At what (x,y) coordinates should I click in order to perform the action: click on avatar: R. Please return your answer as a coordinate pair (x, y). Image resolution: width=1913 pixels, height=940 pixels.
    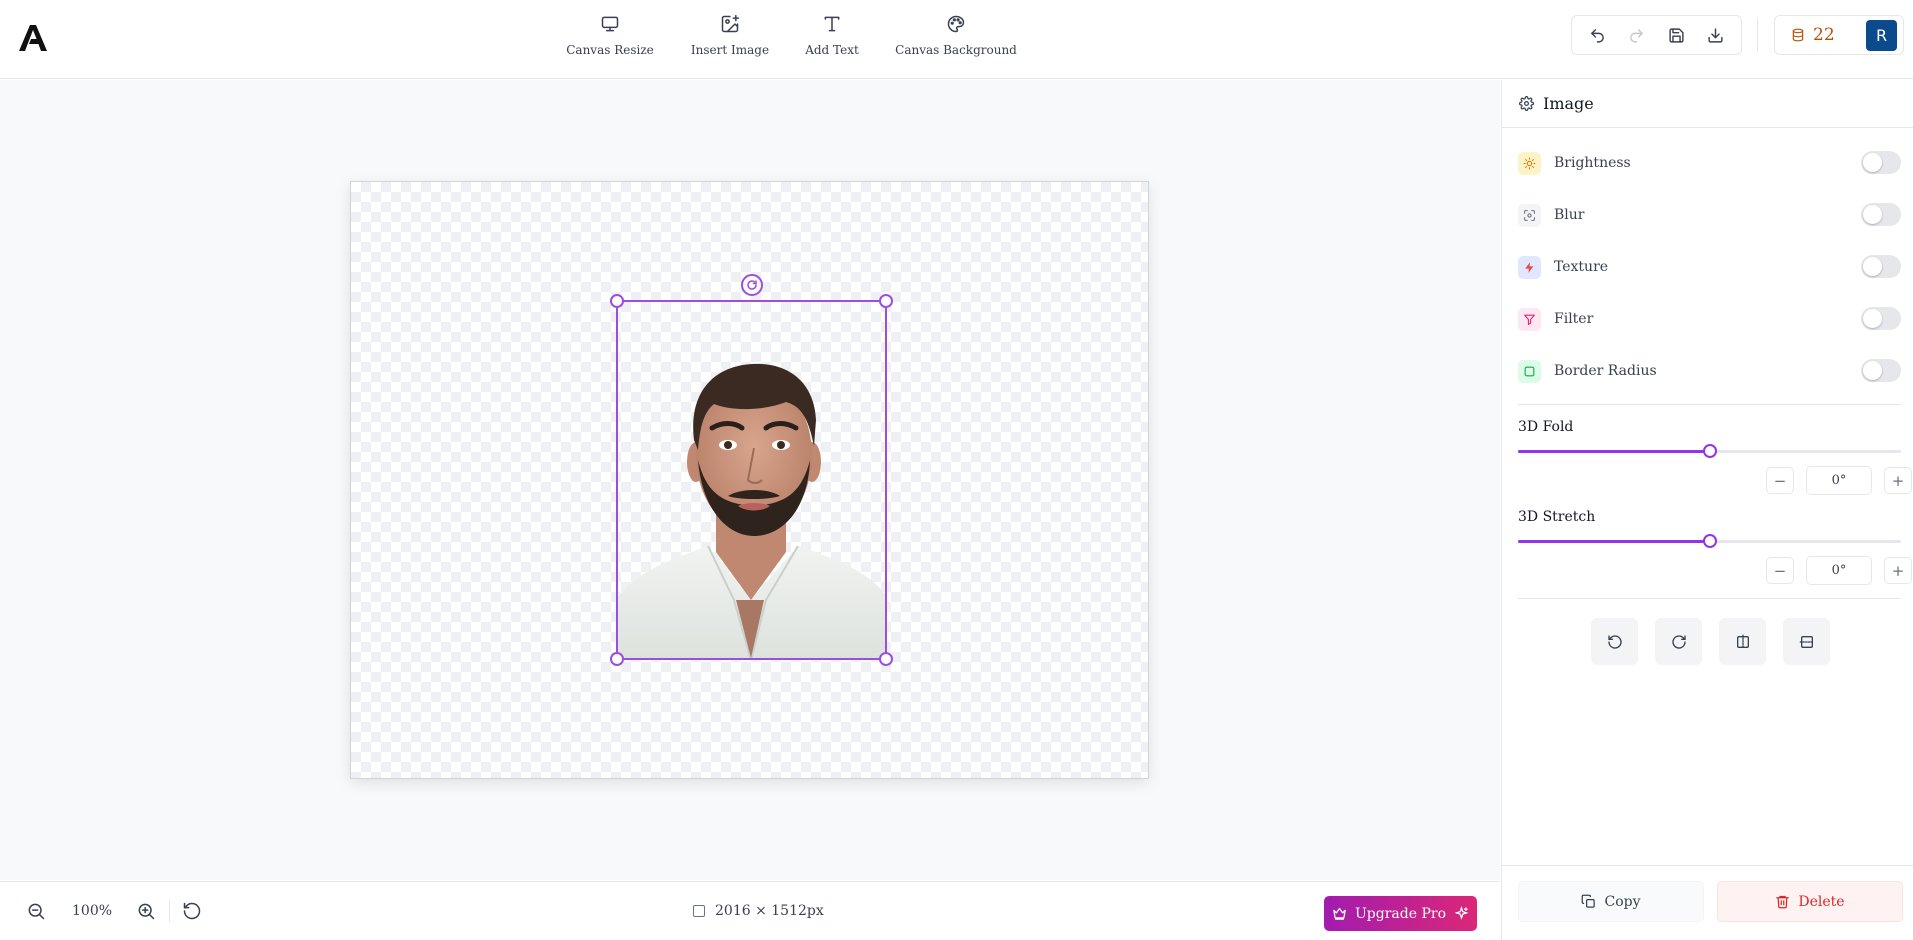
    Looking at the image, I should click on (1881, 35).